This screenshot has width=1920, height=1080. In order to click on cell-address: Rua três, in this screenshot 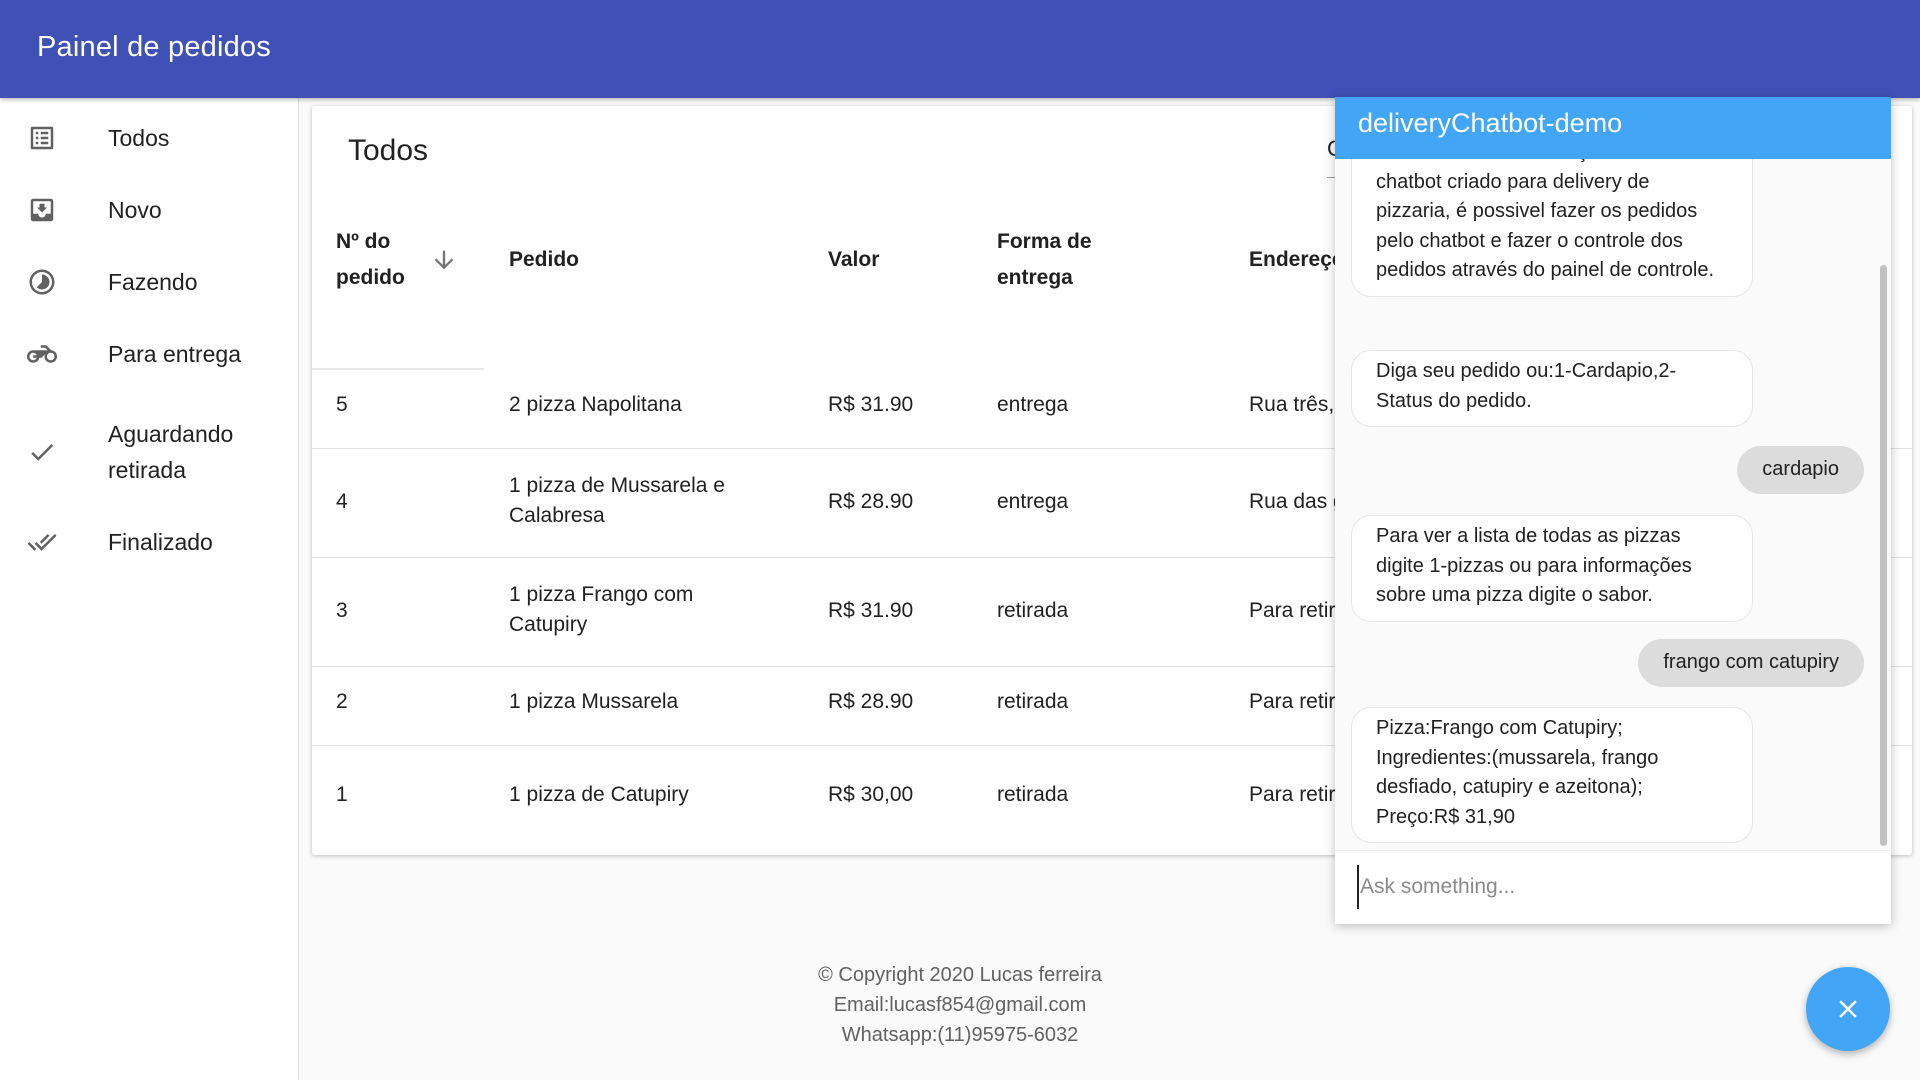, I will do `click(1292, 404)`.